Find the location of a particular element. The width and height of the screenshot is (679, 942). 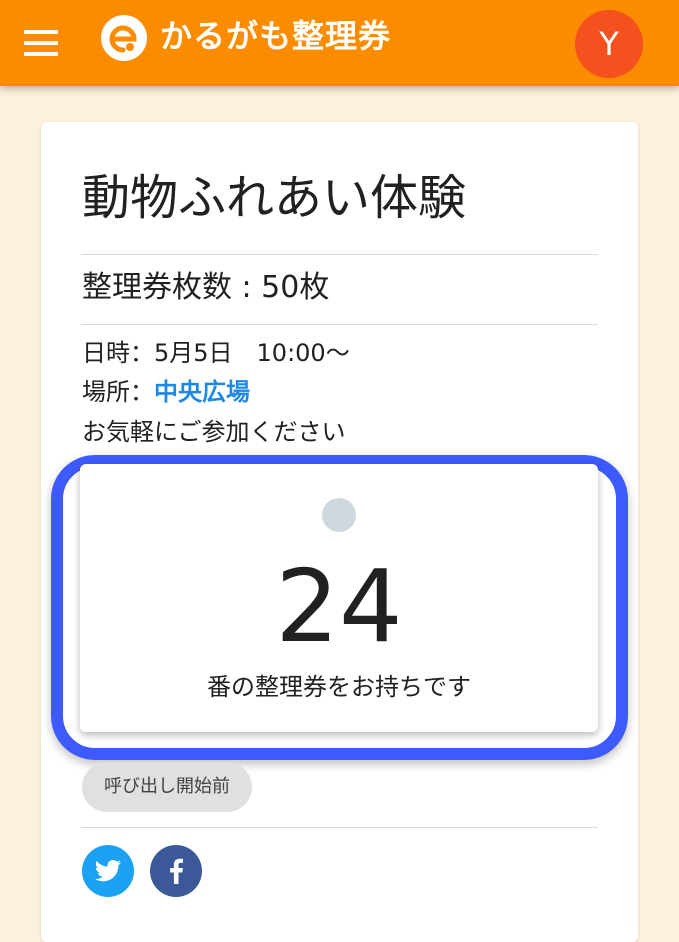

twitter-icon is located at coordinates (108, 871).